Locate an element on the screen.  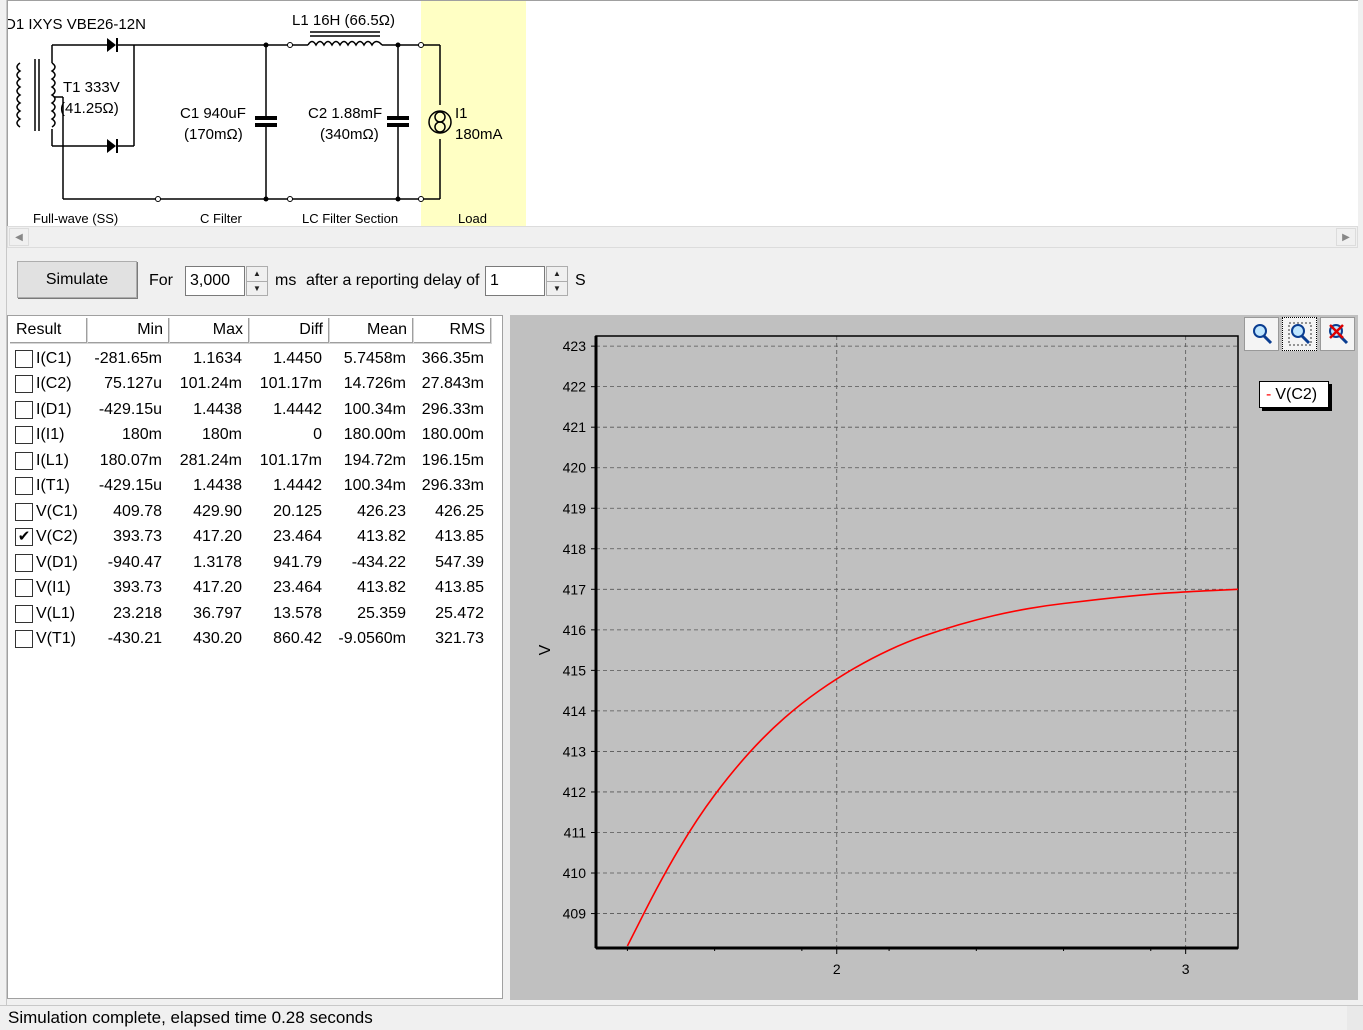
result-rms: 25.472 is located at coordinates (459, 613).